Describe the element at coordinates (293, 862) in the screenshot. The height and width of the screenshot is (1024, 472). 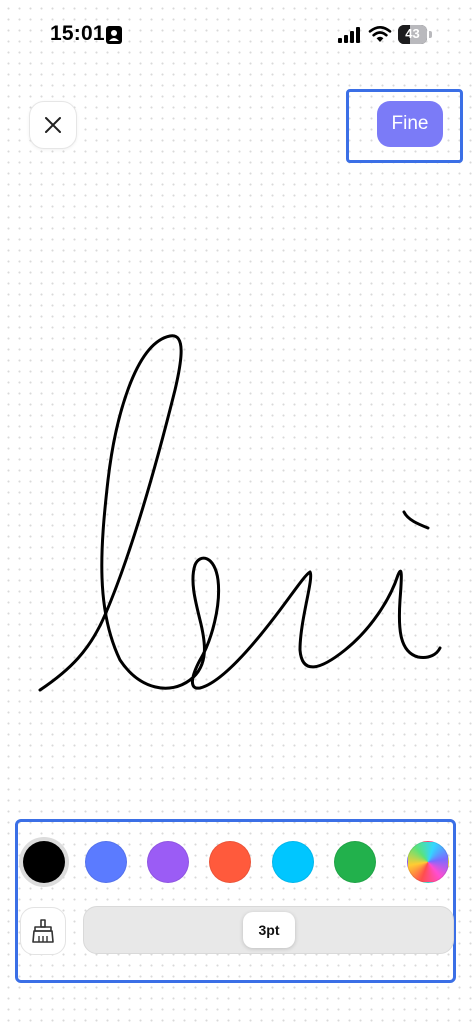
I see `color-swatch-cyan` at that location.